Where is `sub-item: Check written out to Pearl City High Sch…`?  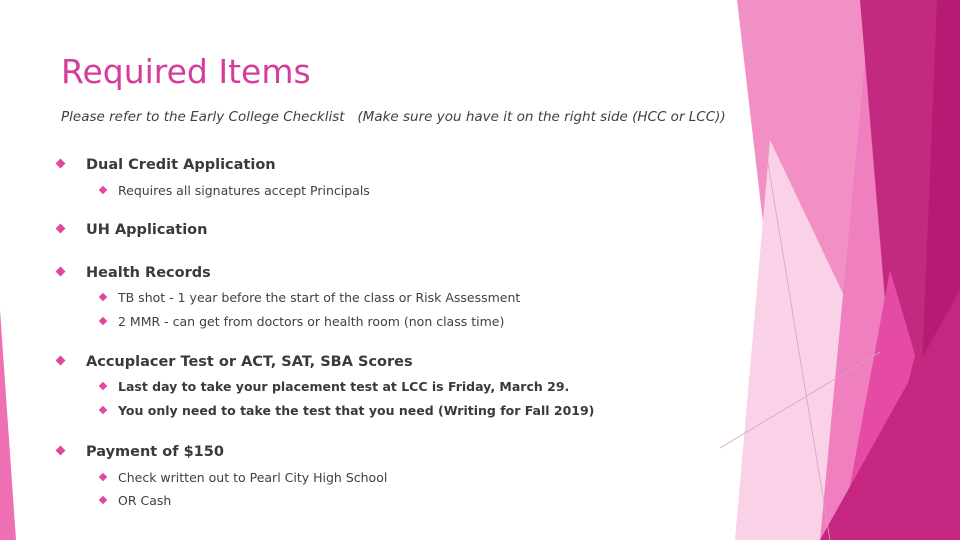 sub-item: Check written out to Pearl City High Sch… is located at coordinates (243, 477).